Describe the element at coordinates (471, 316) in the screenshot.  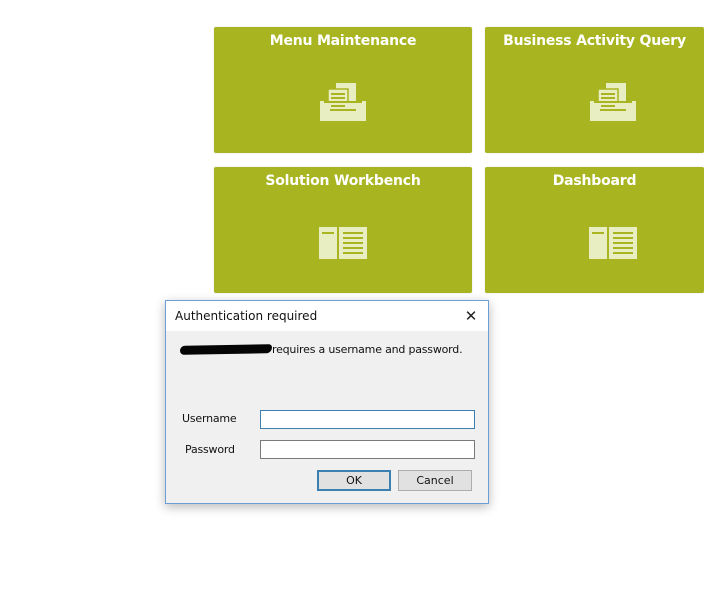
I see `close-icon: ✕` at that location.